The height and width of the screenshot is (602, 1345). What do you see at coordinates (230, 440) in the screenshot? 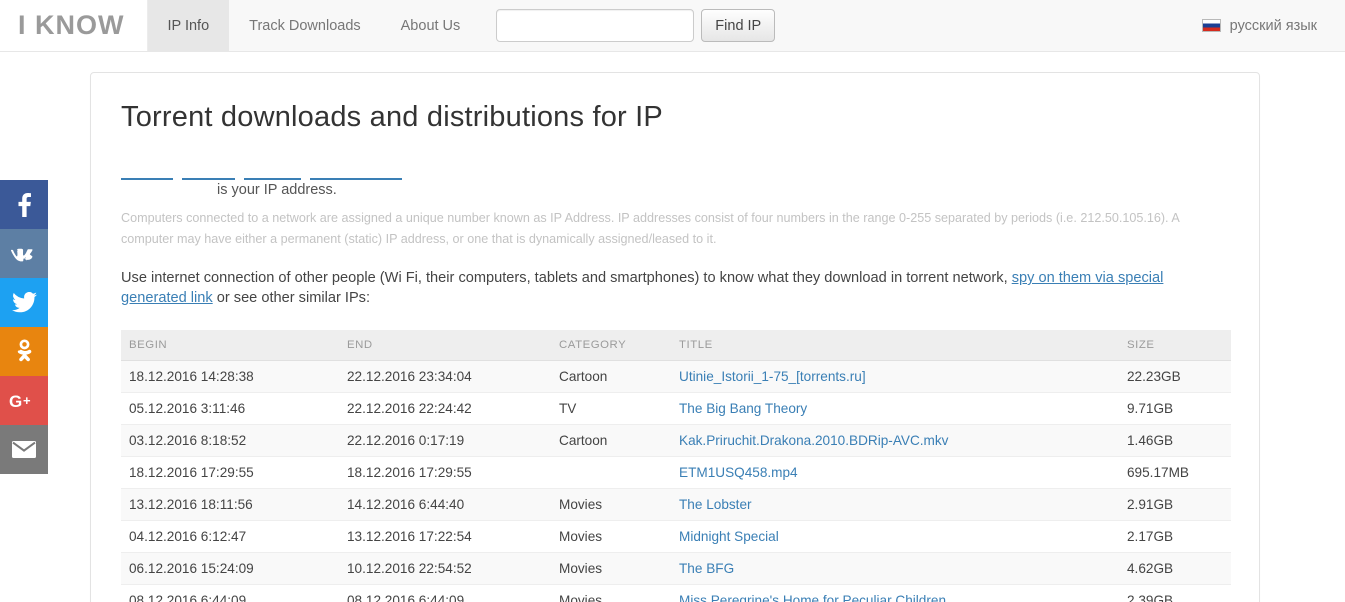
I see `cell-begin: 03.12.2016 8:18:52` at bounding box center [230, 440].